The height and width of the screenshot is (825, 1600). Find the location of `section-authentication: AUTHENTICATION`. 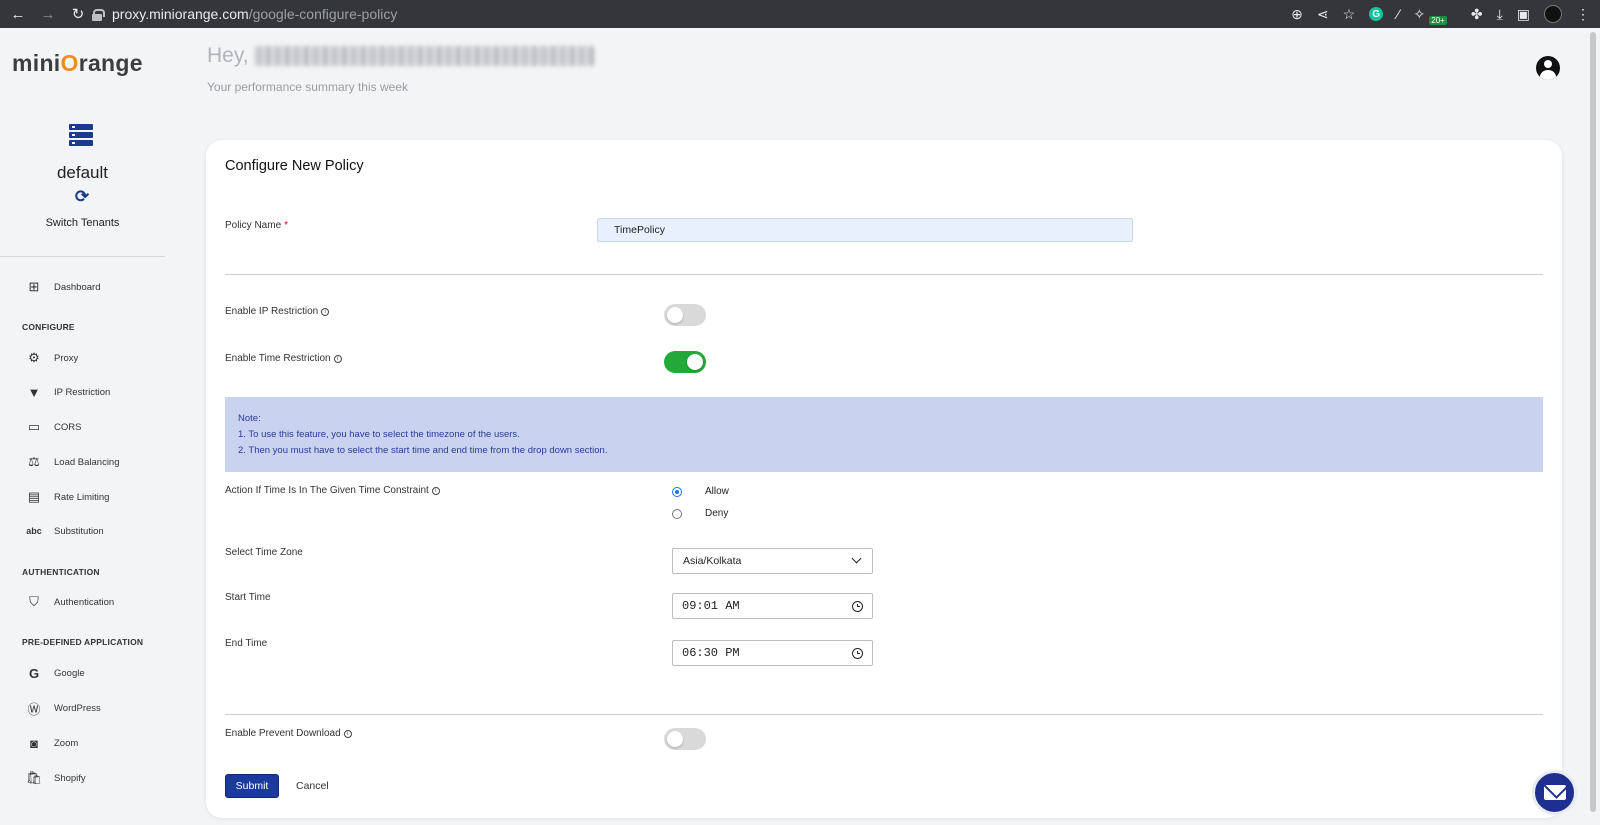

section-authentication: AUTHENTICATION is located at coordinates (61, 572).